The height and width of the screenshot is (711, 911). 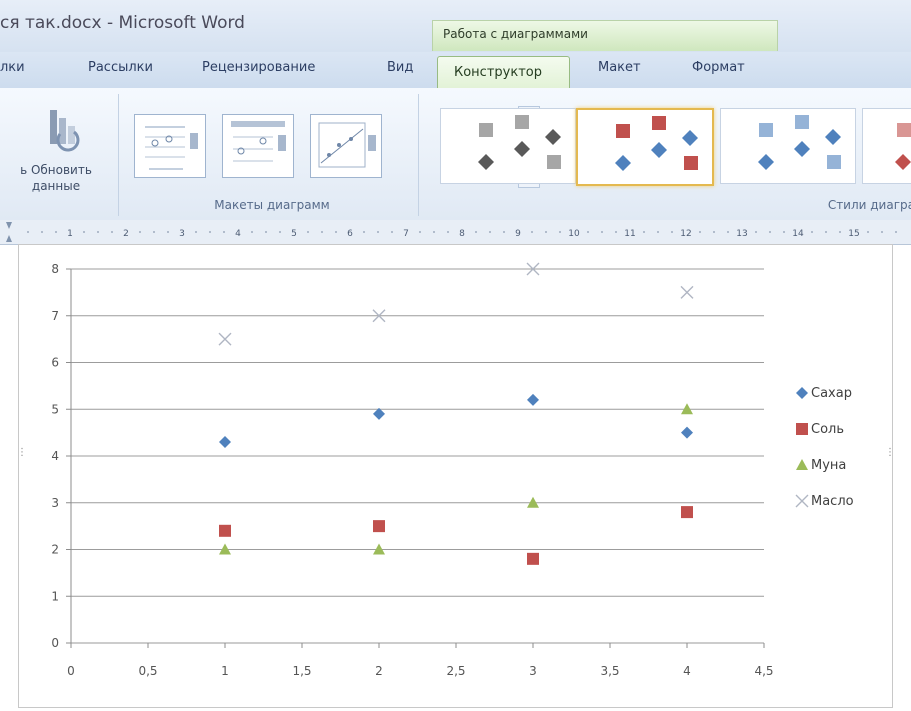 I want to click on refresh-label-line1: ь Обновить, so click(x=56, y=170).